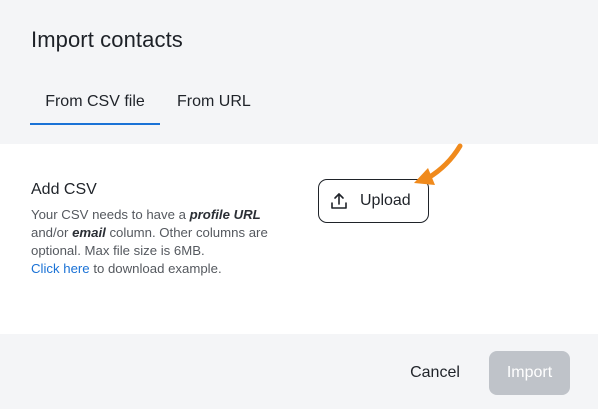  I want to click on add-csv-heading: Add CSV, so click(64, 189).